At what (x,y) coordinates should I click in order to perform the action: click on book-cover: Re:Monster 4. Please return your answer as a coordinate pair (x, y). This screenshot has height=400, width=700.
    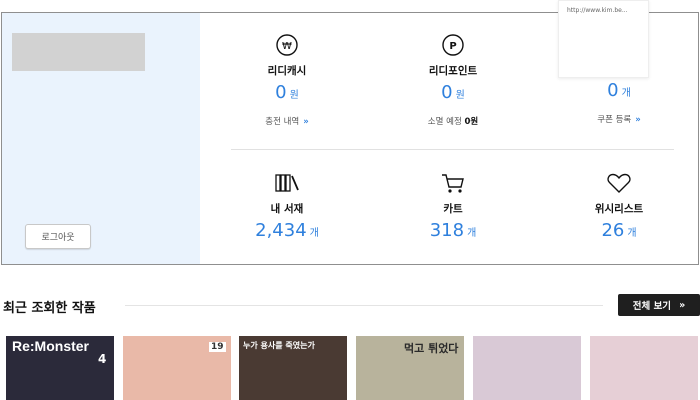
    Looking at the image, I should click on (60, 368).